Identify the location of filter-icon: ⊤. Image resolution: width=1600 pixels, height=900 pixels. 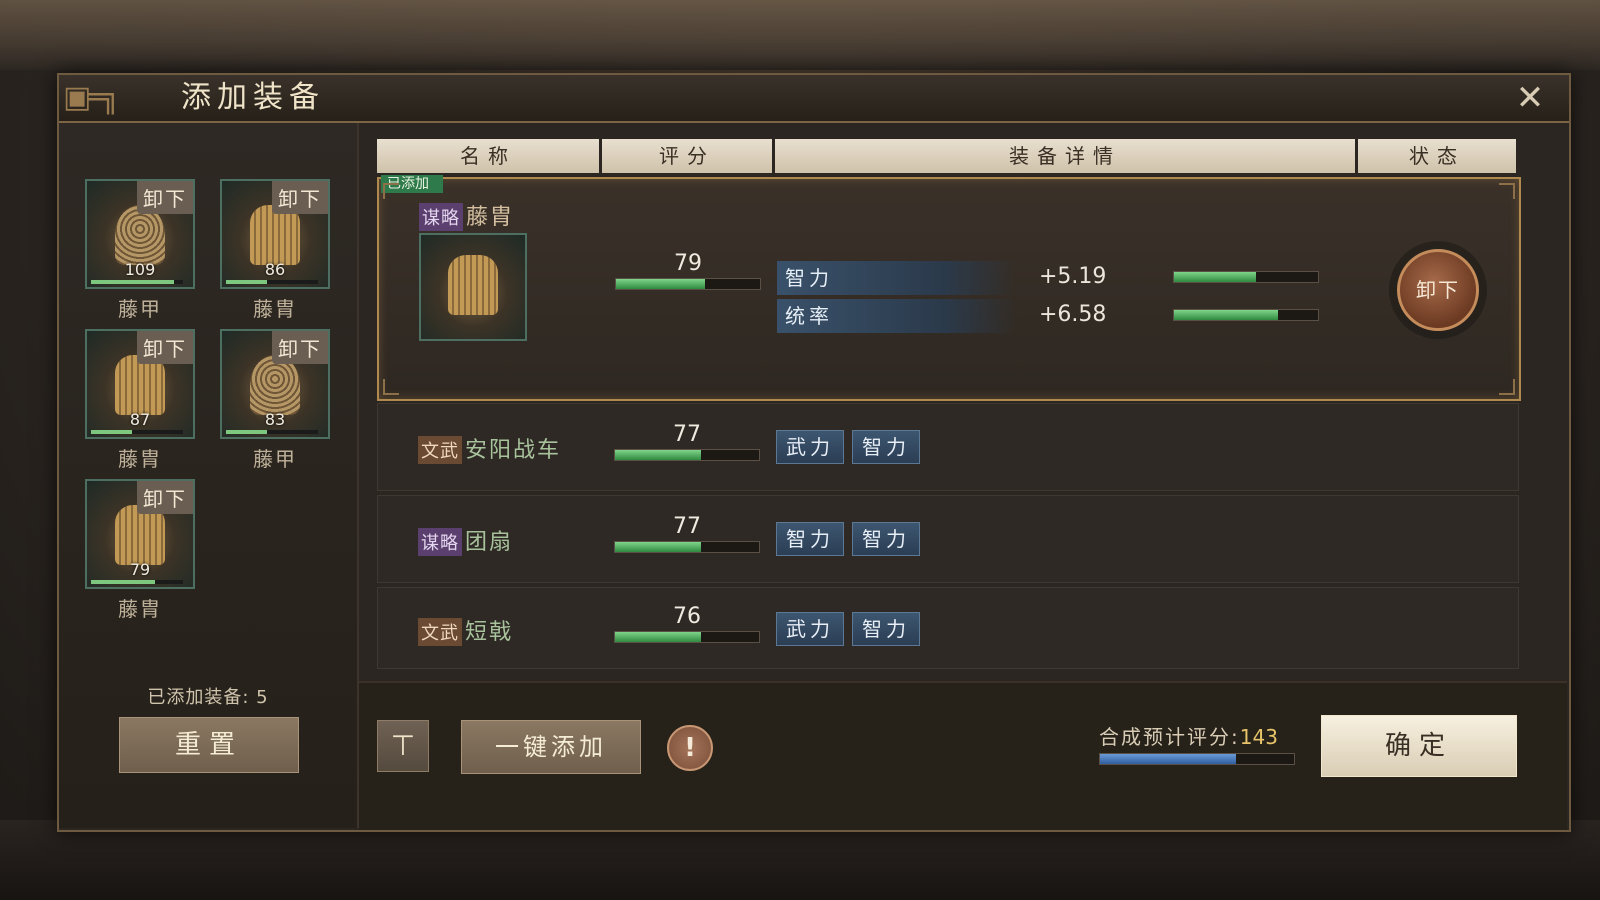
(403, 746).